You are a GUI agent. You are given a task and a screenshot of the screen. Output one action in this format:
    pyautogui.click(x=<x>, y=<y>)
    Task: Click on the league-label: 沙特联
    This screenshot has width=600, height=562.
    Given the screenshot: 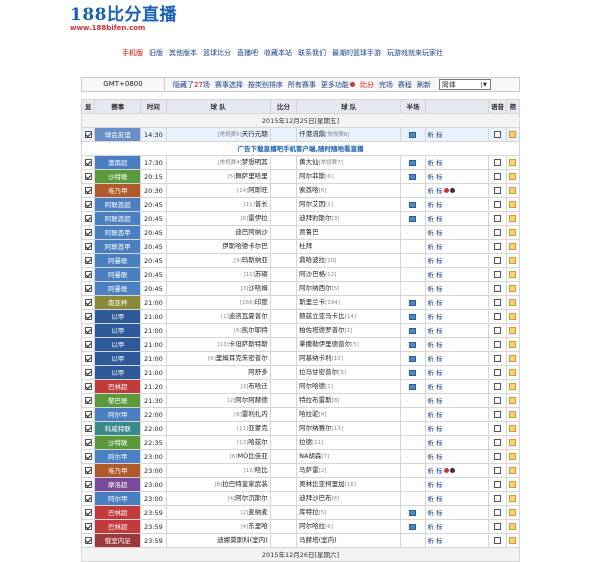 What is the action you would take?
    pyautogui.click(x=118, y=177)
    